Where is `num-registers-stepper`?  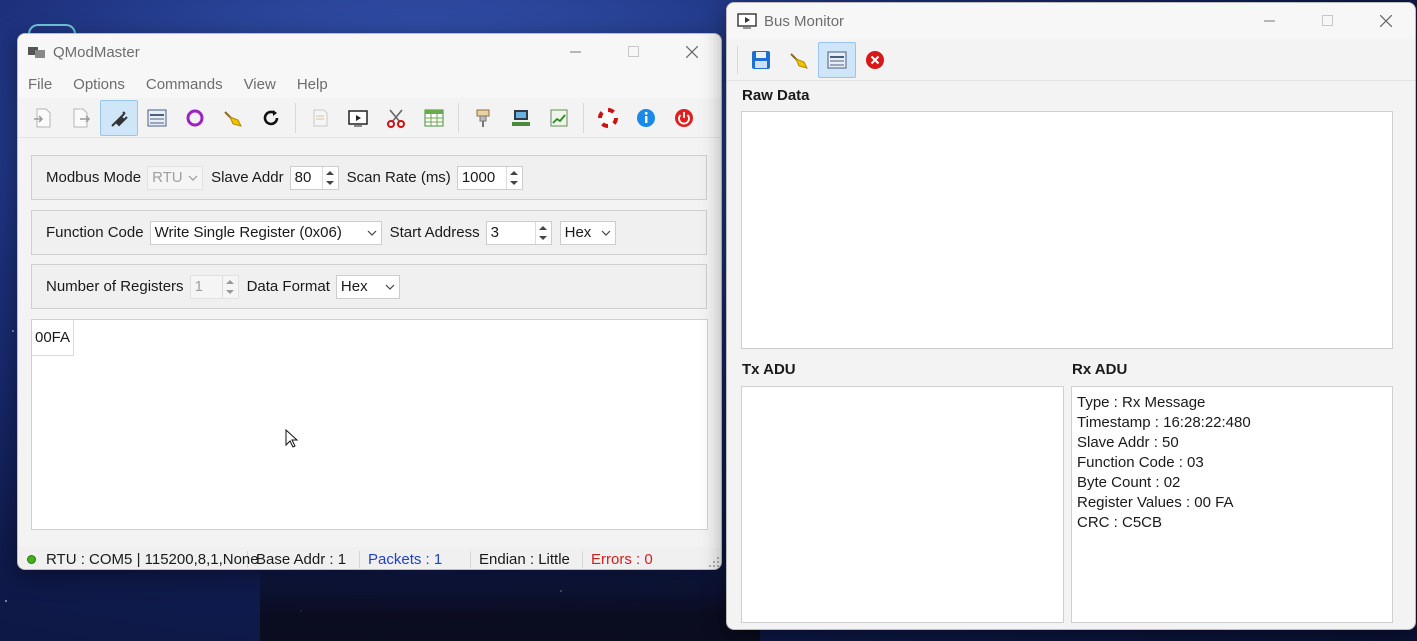 num-registers-stepper is located at coordinates (229, 286).